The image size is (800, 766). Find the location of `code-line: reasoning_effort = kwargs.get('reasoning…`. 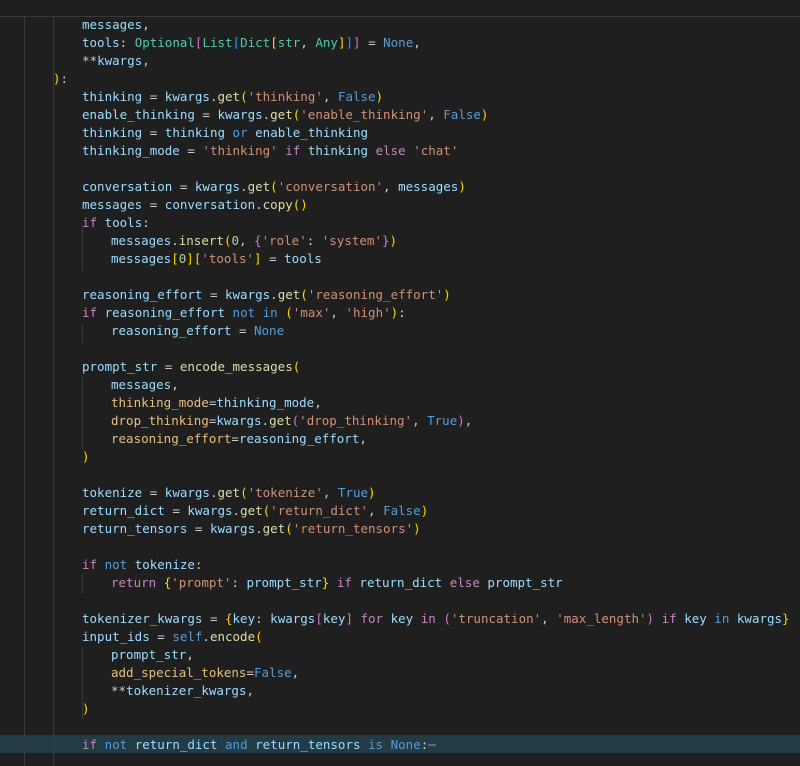

code-line: reasoning_effort = kwargs.get('reasoning… is located at coordinates (441, 295).